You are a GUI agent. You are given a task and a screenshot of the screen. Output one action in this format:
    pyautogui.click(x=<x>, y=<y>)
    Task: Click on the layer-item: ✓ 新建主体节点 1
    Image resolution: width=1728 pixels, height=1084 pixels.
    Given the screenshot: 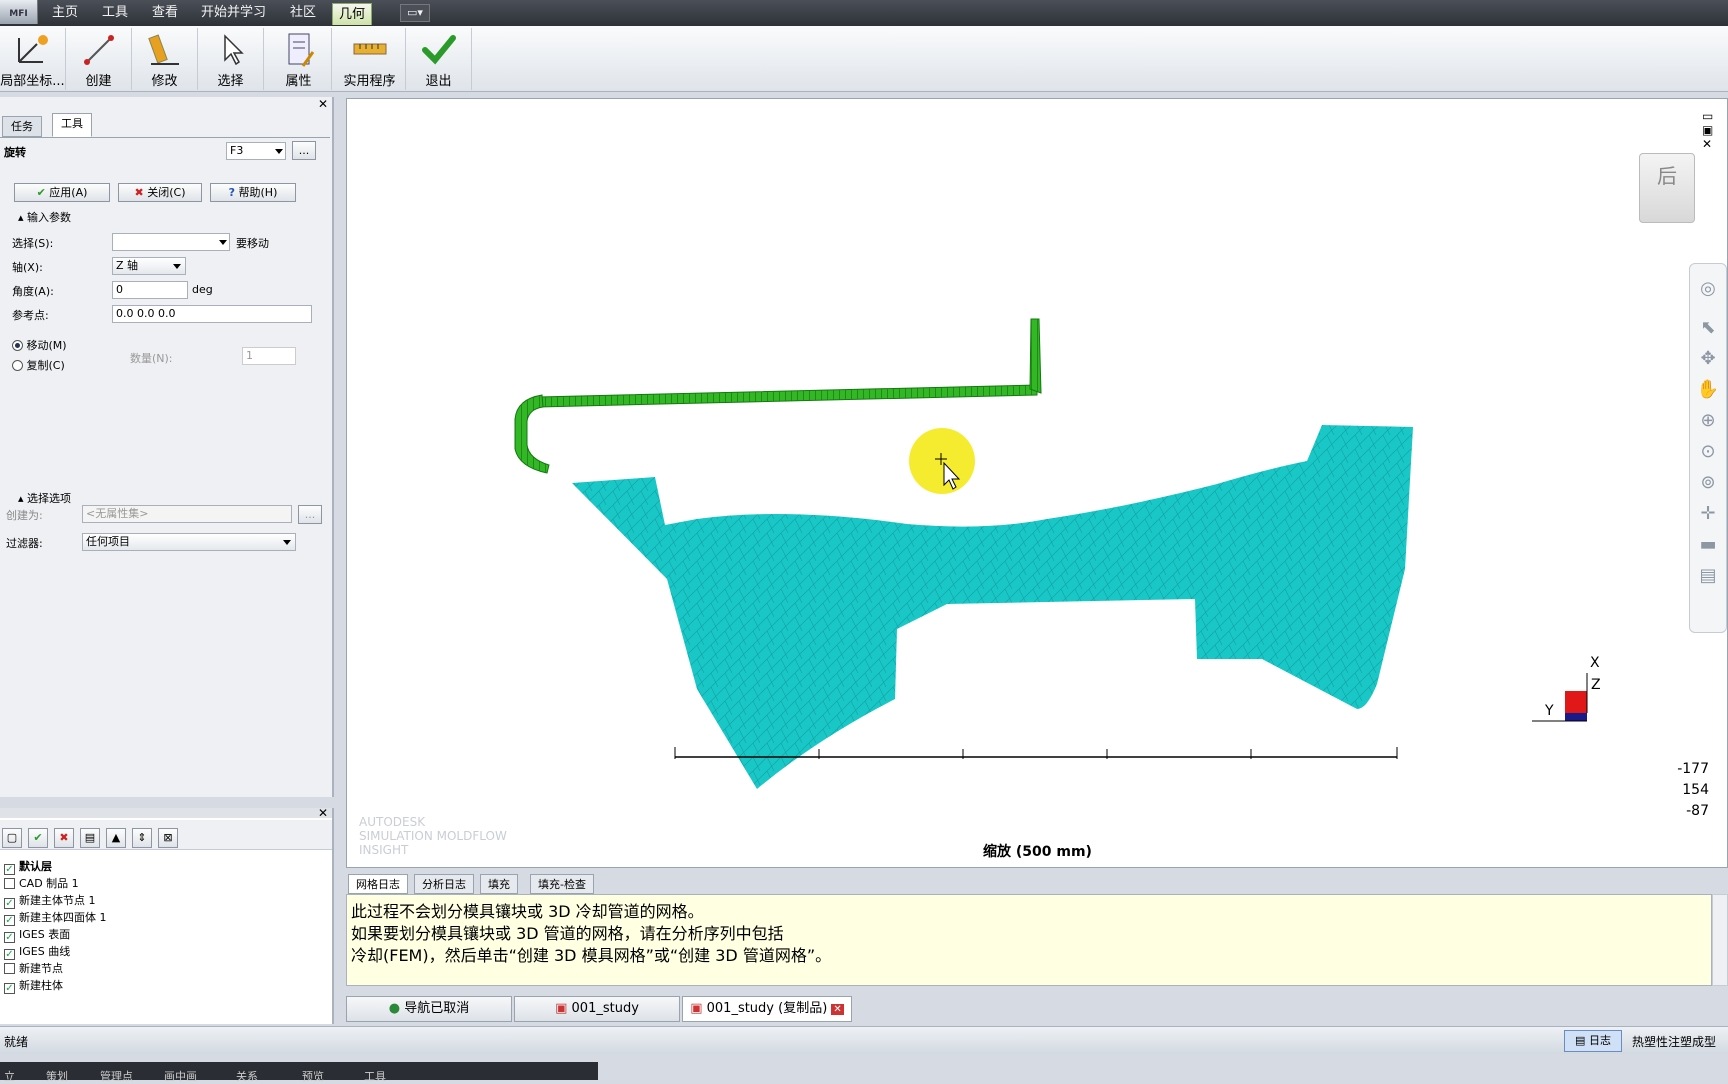 What is the action you would take?
    pyautogui.click(x=50, y=900)
    